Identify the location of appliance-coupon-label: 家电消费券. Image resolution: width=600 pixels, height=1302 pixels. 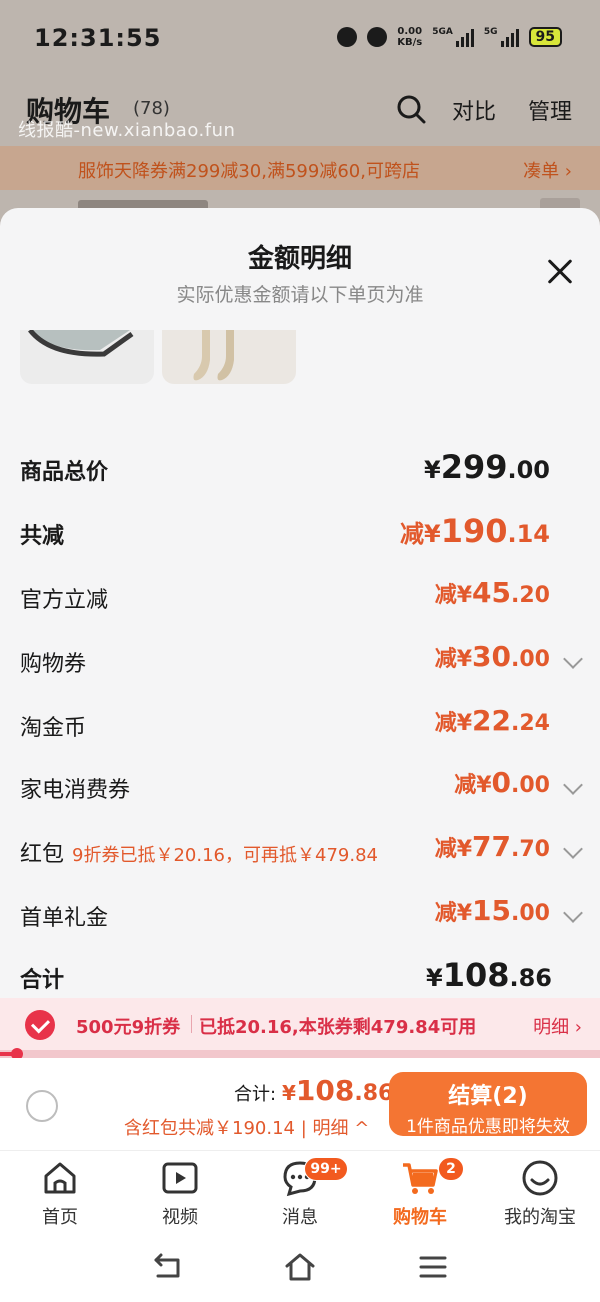
(75, 790).